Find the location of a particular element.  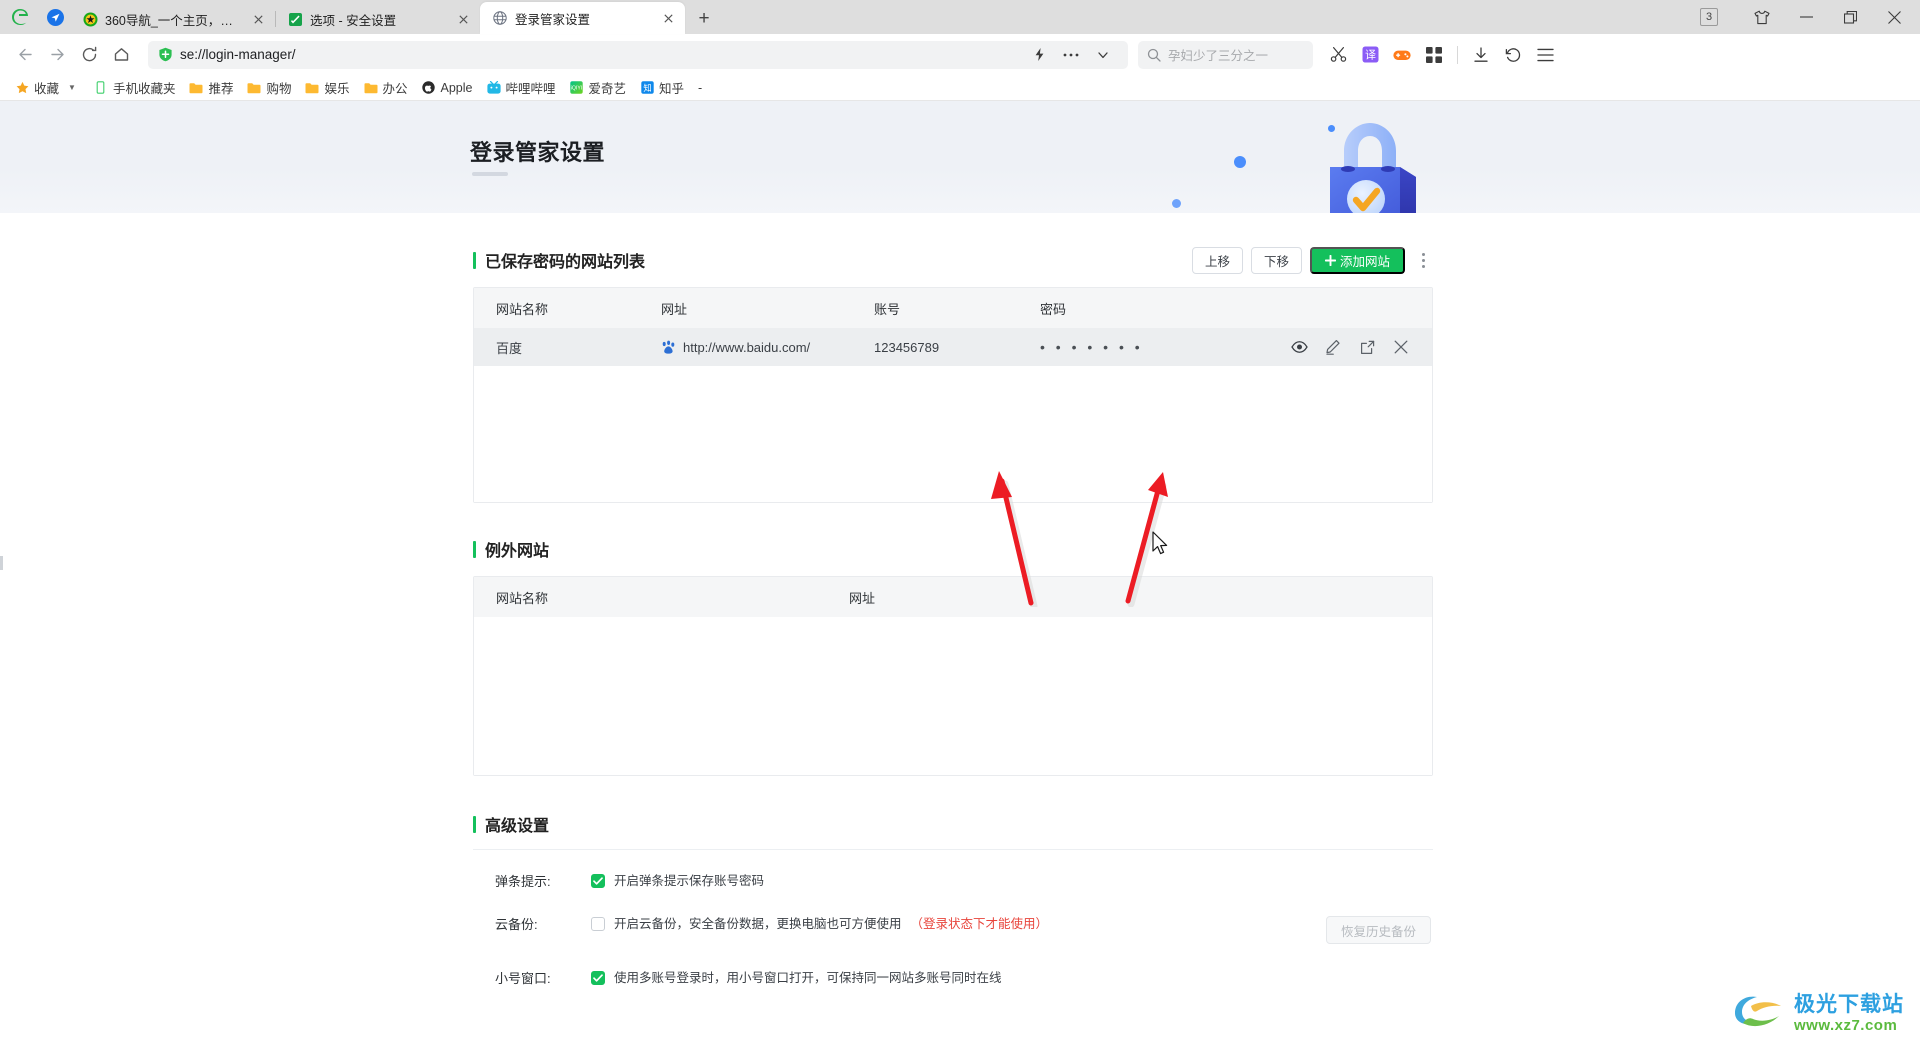

search-input: 孕妇少了三分之一 is located at coordinates (1225, 54).